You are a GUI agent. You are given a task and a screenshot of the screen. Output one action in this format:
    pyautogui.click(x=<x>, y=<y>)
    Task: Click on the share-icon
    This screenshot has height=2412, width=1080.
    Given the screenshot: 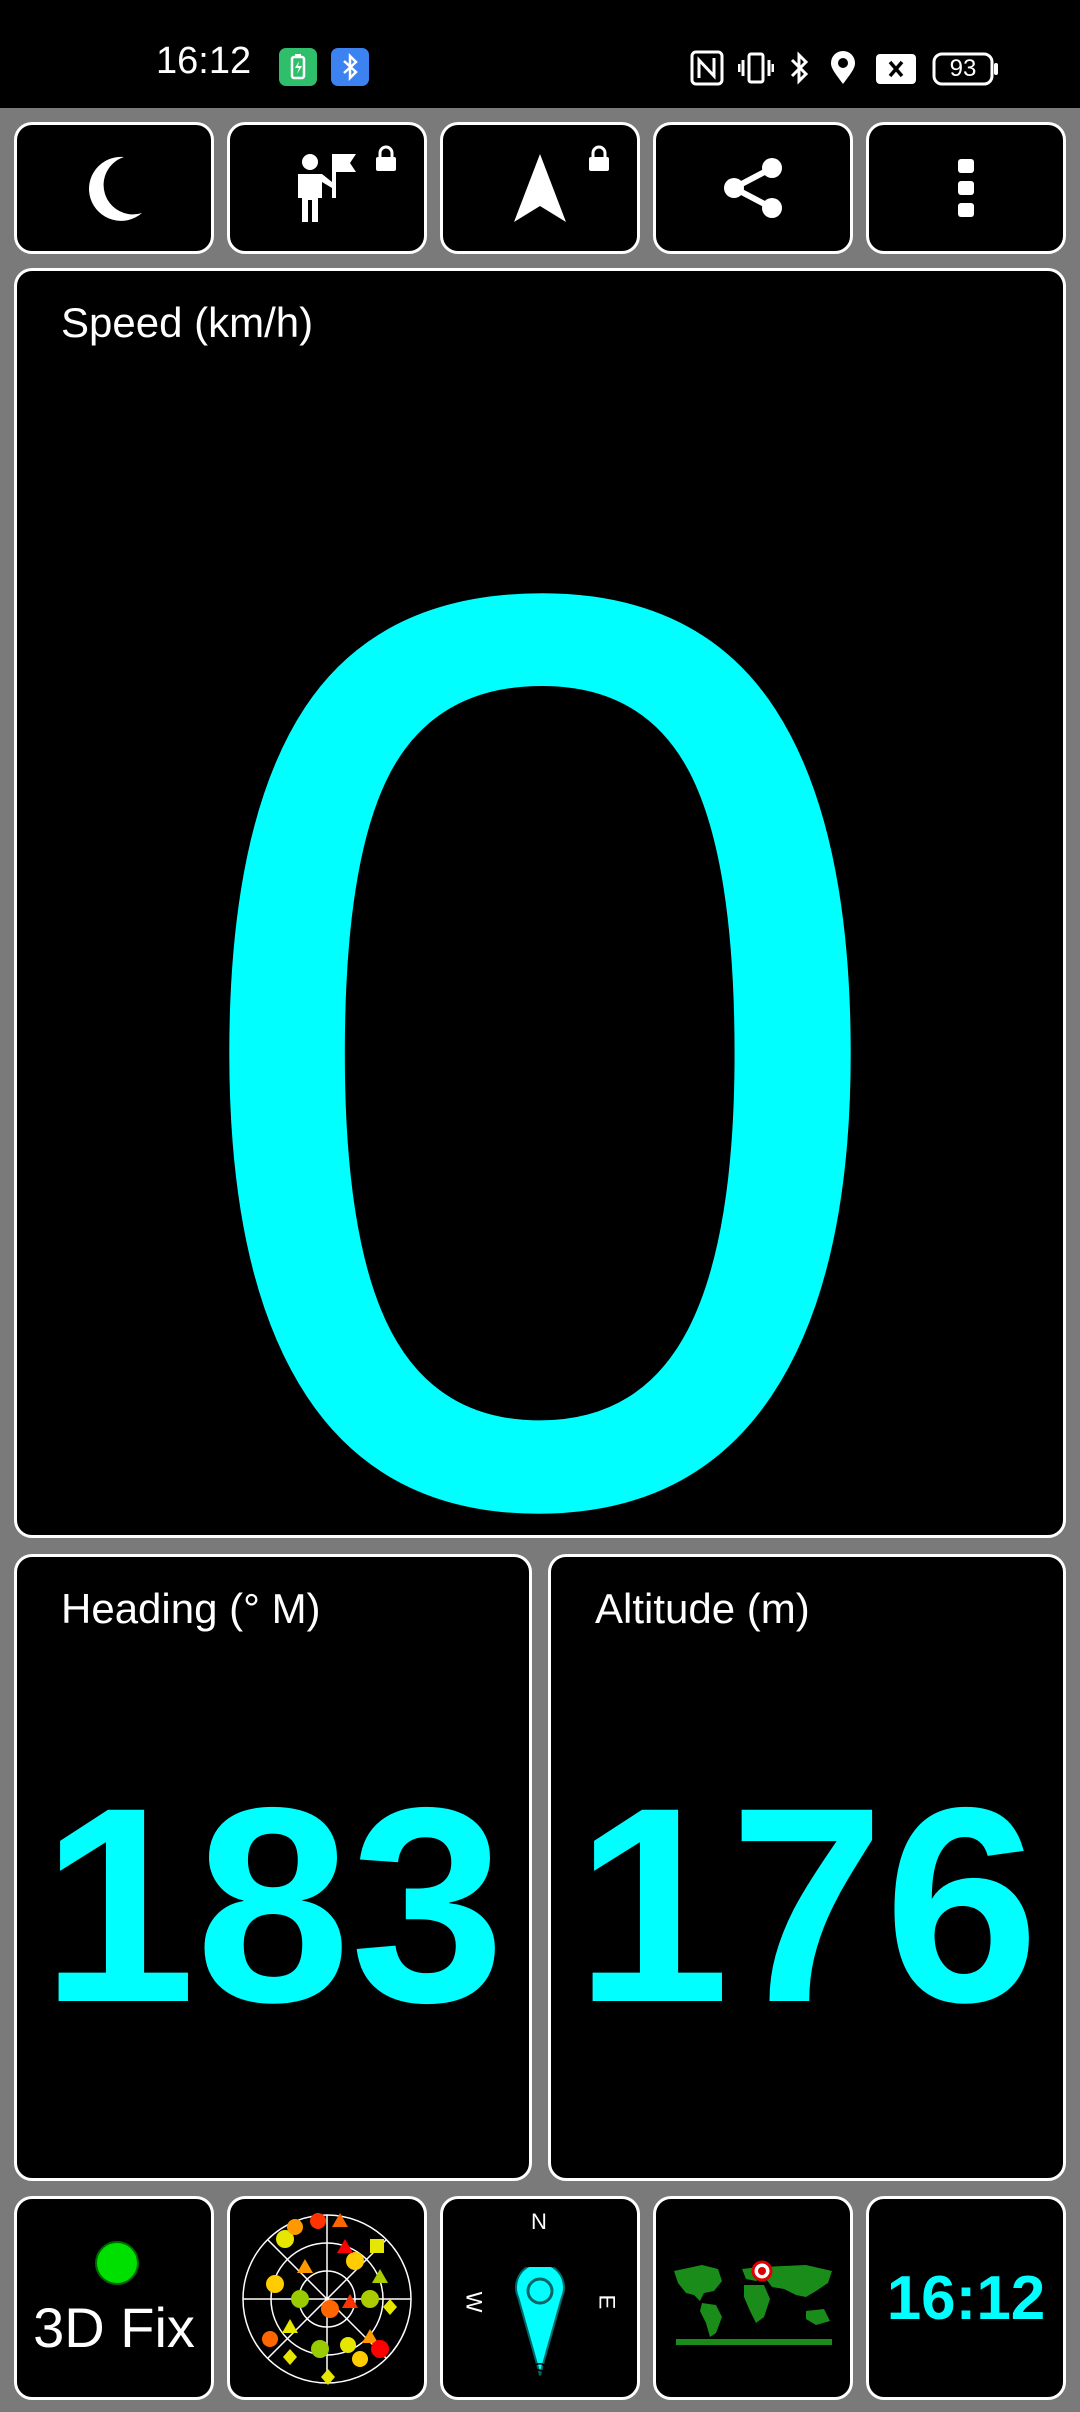 What is the action you would take?
    pyautogui.click(x=753, y=188)
    